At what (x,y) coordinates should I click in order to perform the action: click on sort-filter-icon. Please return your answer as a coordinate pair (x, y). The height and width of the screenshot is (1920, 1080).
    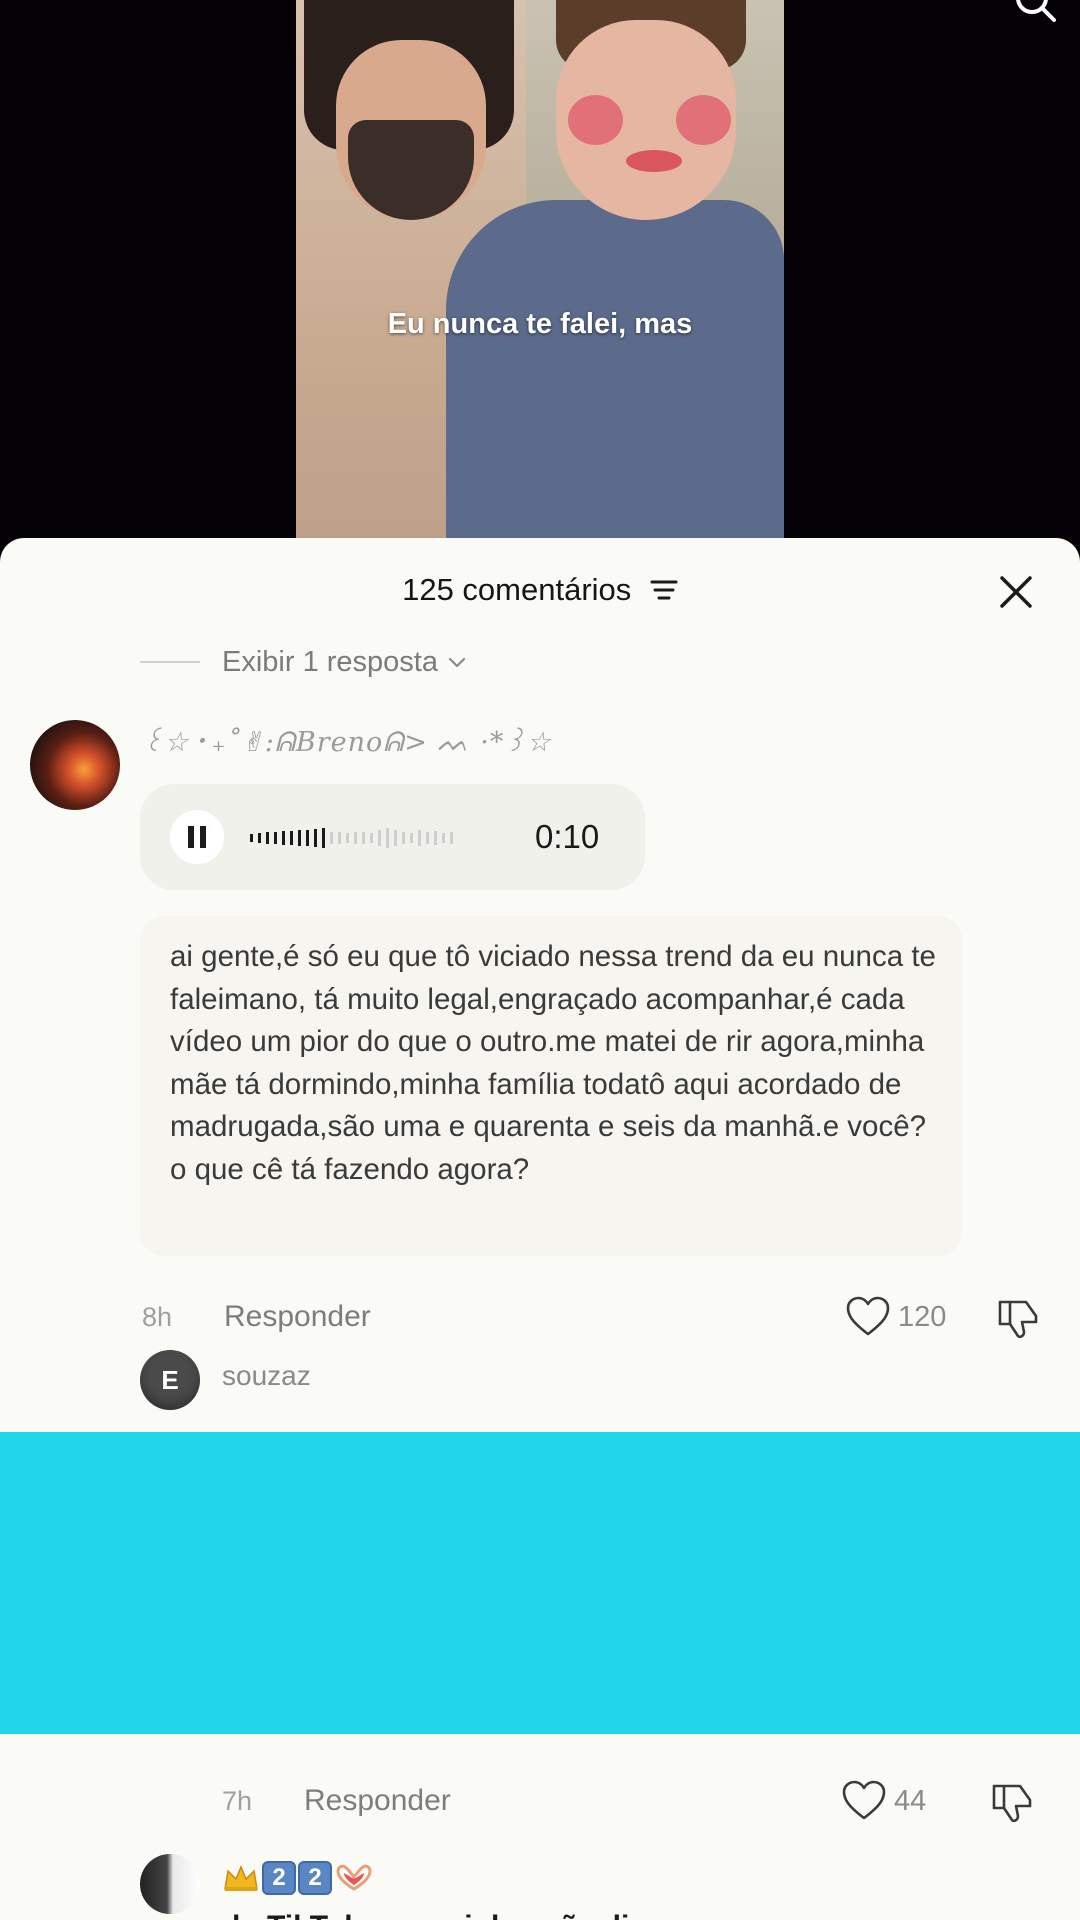
    Looking at the image, I should click on (664, 590).